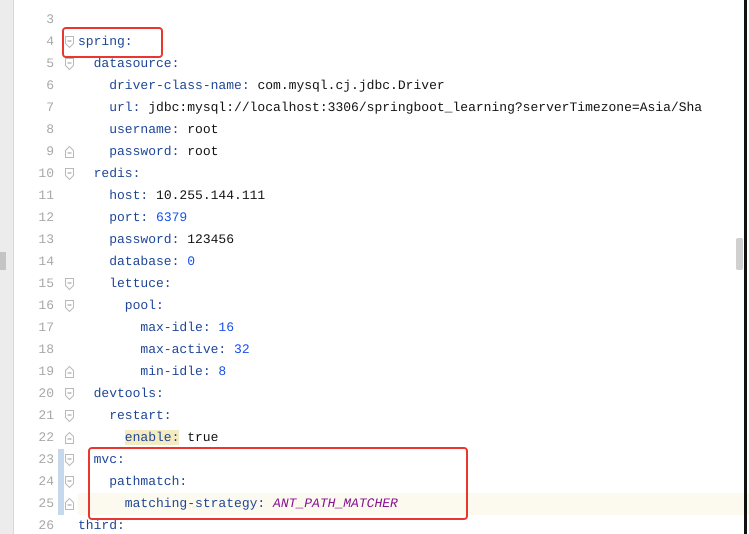  What do you see at coordinates (210, 239) in the screenshot?
I see `yaml-value: 123456` at bounding box center [210, 239].